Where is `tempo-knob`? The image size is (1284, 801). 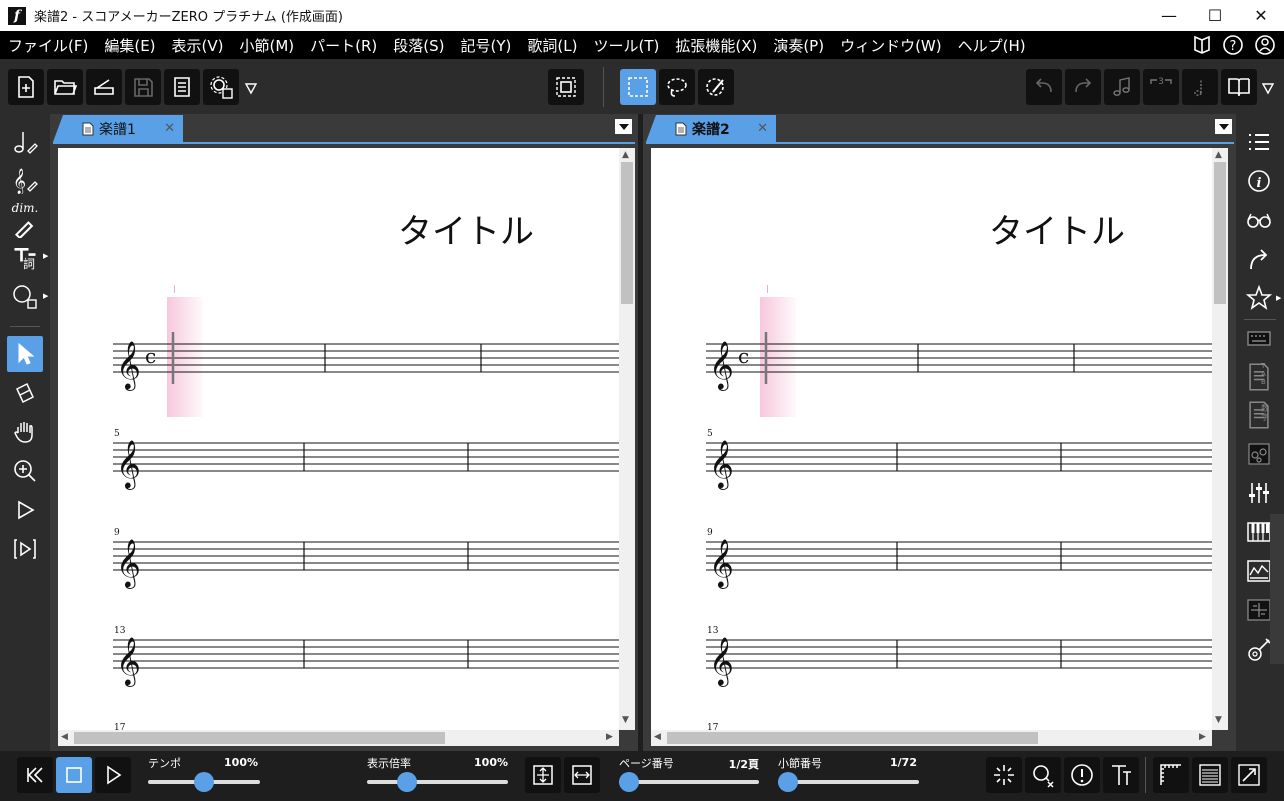 tempo-knob is located at coordinates (204, 782).